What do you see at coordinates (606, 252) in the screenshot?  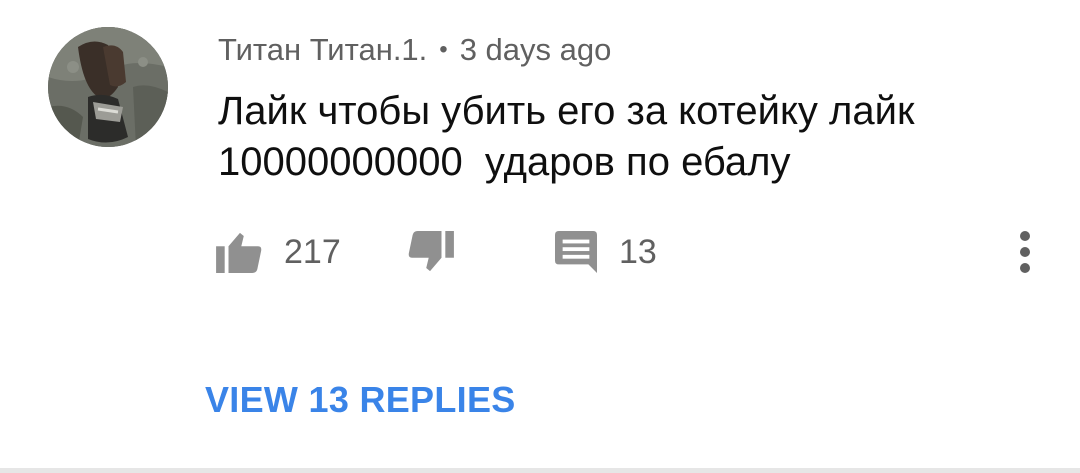 I see `reply-button: 13` at bounding box center [606, 252].